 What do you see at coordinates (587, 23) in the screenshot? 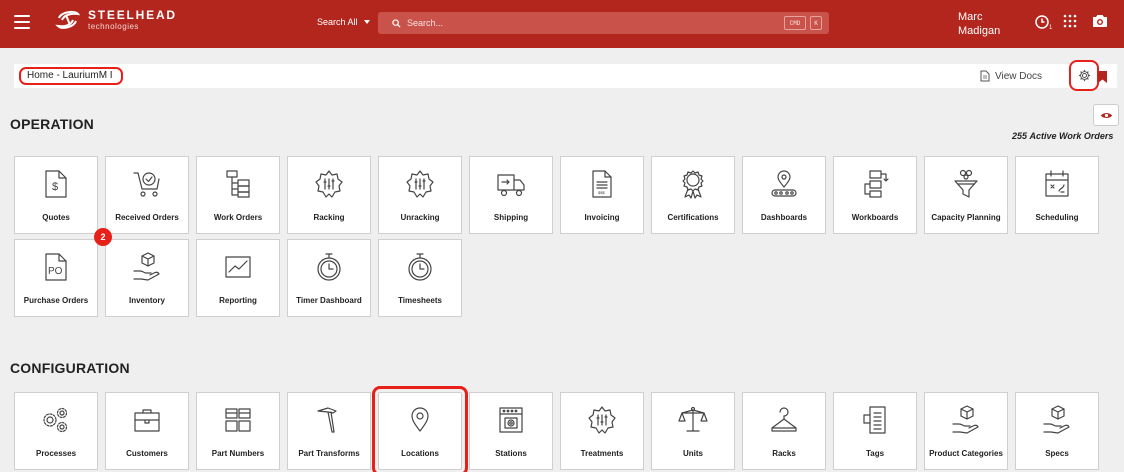
I see `search-input` at bounding box center [587, 23].